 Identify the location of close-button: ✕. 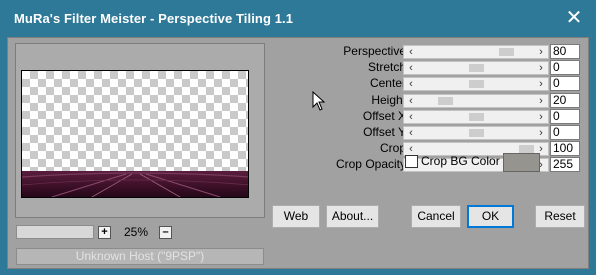
(574, 19).